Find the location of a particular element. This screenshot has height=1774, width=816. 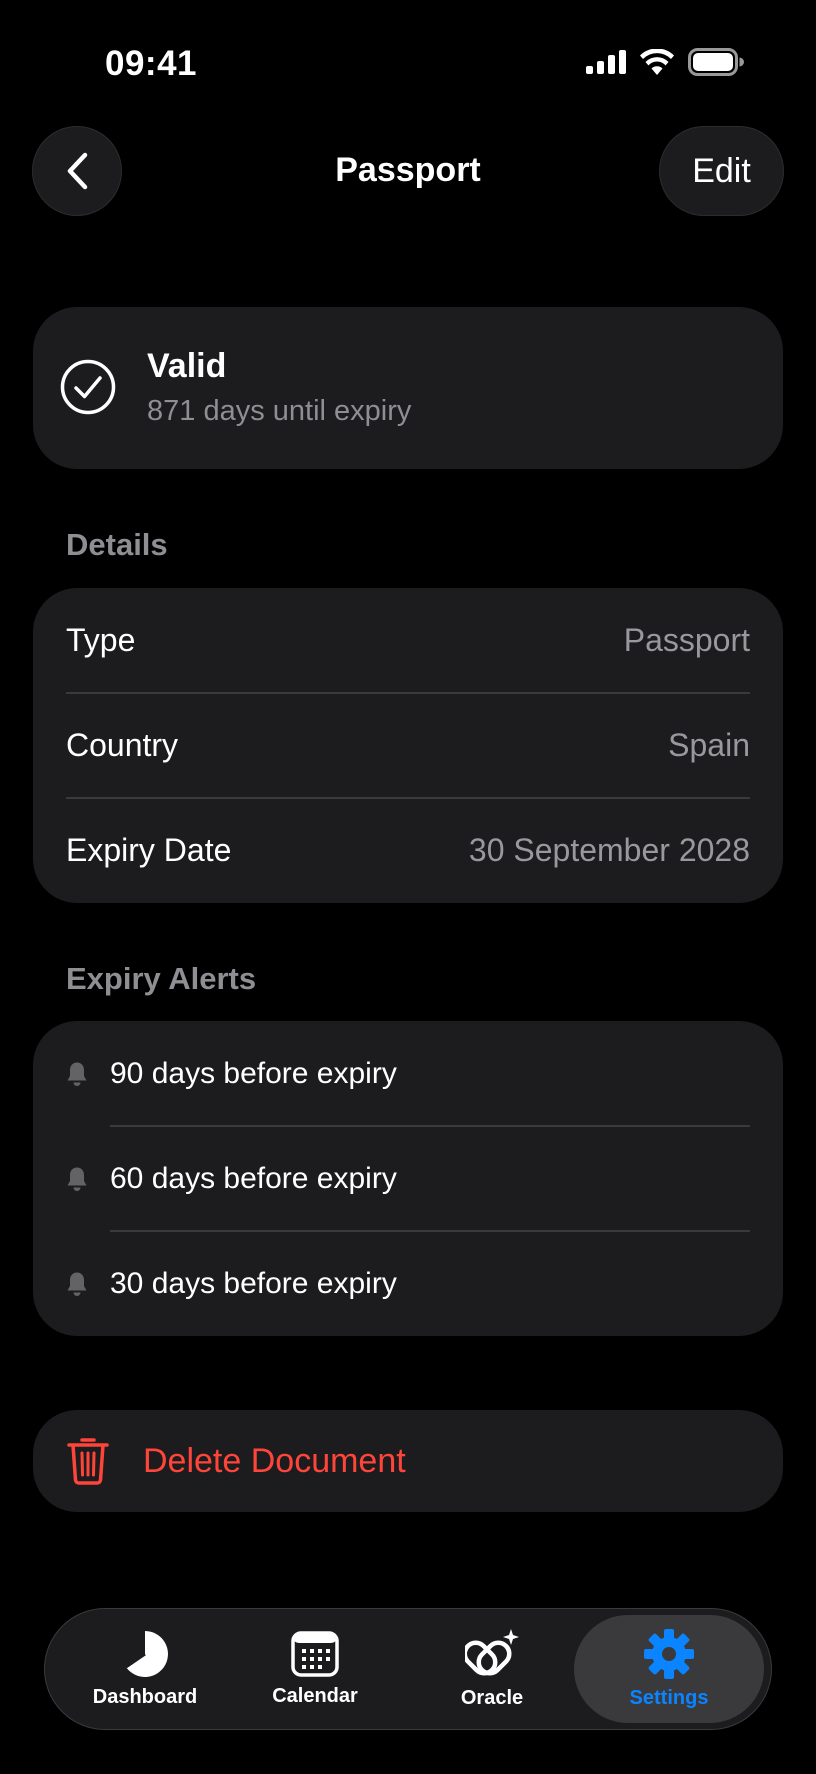

status-card: Valid 871 days until expiry is located at coordinates (408, 388).